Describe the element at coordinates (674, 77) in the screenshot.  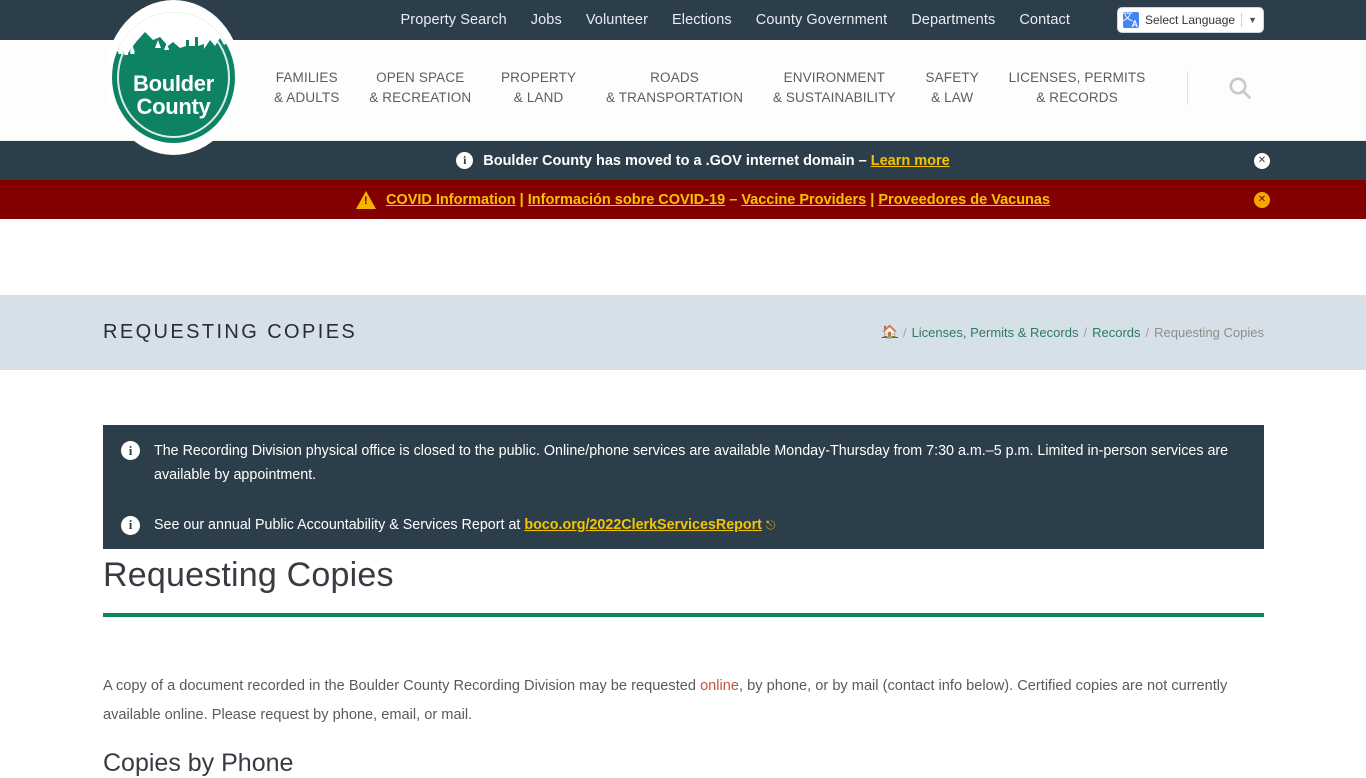
I see `nav-item-line1: ROADS` at that location.